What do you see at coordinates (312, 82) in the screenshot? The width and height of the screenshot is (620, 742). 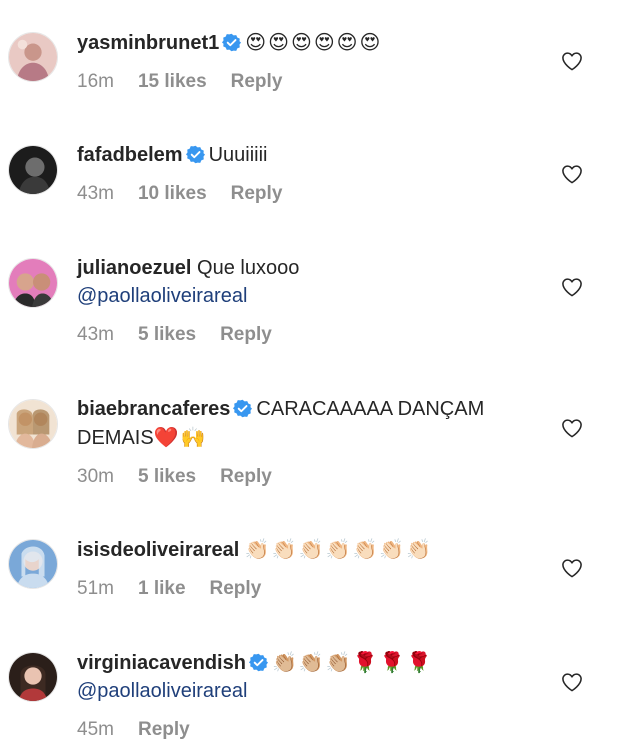 I see `comment-meta: 16m 15 likes Reply` at bounding box center [312, 82].